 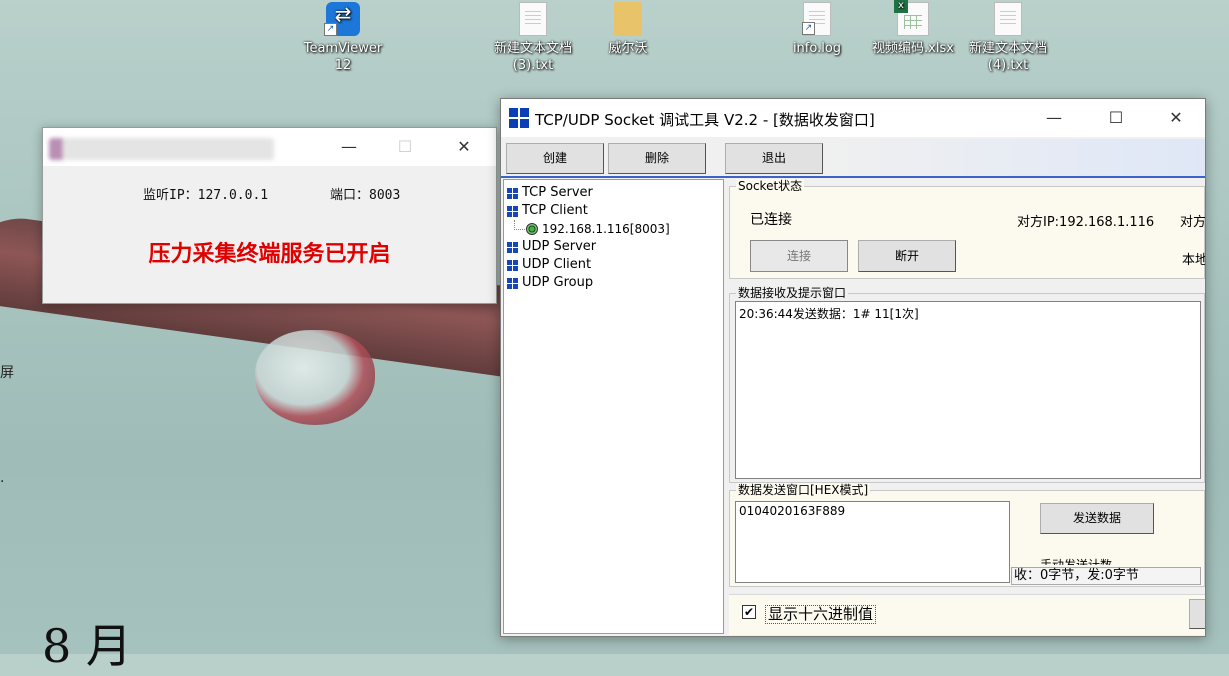 What do you see at coordinates (206, 195) in the screenshot?
I see `listen-ip-label: 监听IP：127.0.0.1` at bounding box center [206, 195].